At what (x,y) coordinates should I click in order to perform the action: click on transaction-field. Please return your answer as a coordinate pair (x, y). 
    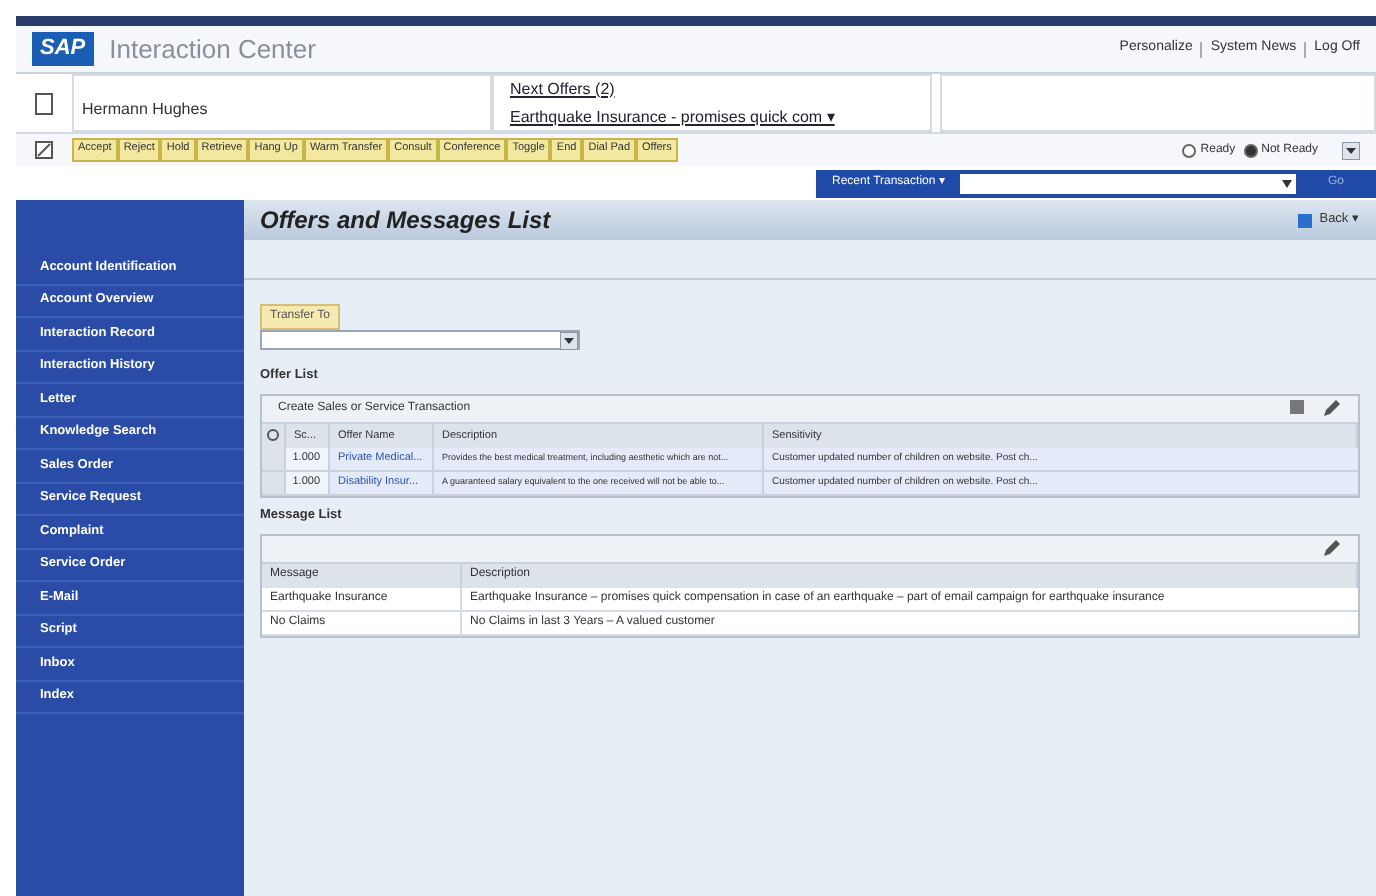
    Looking at the image, I should click on (1128, 183).